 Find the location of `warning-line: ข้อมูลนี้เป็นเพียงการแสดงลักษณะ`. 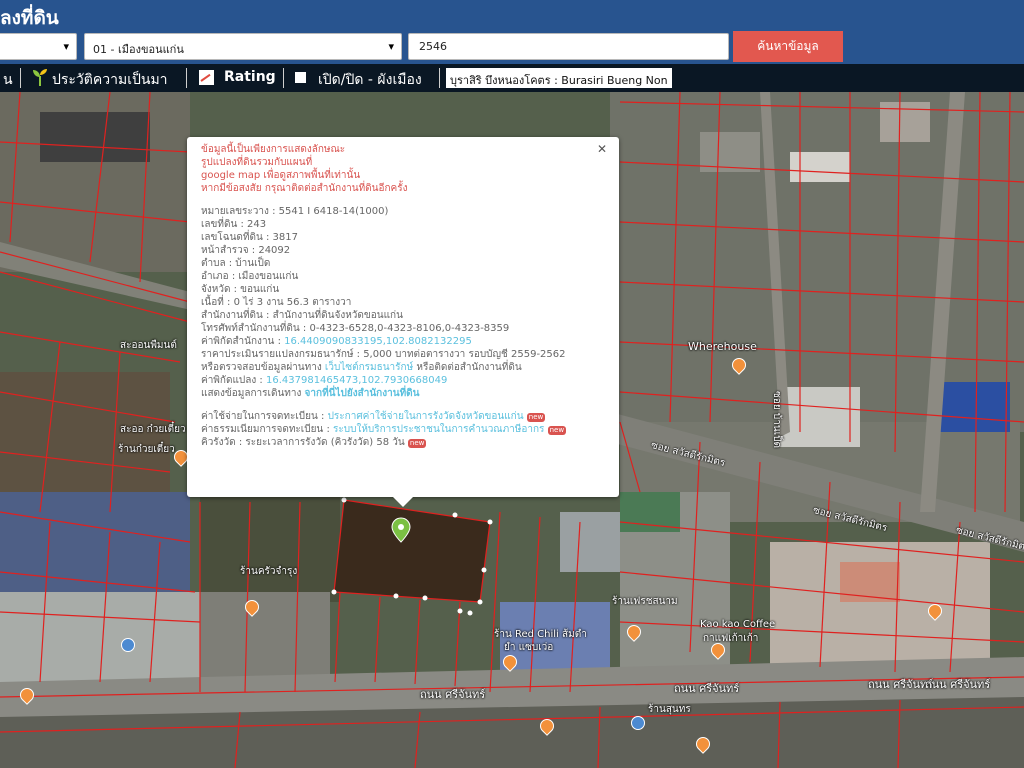

warning-line: ข้อมูลนี้เป็นเพียงการแสดงลักษณะ is located at coordinates (273, 149).